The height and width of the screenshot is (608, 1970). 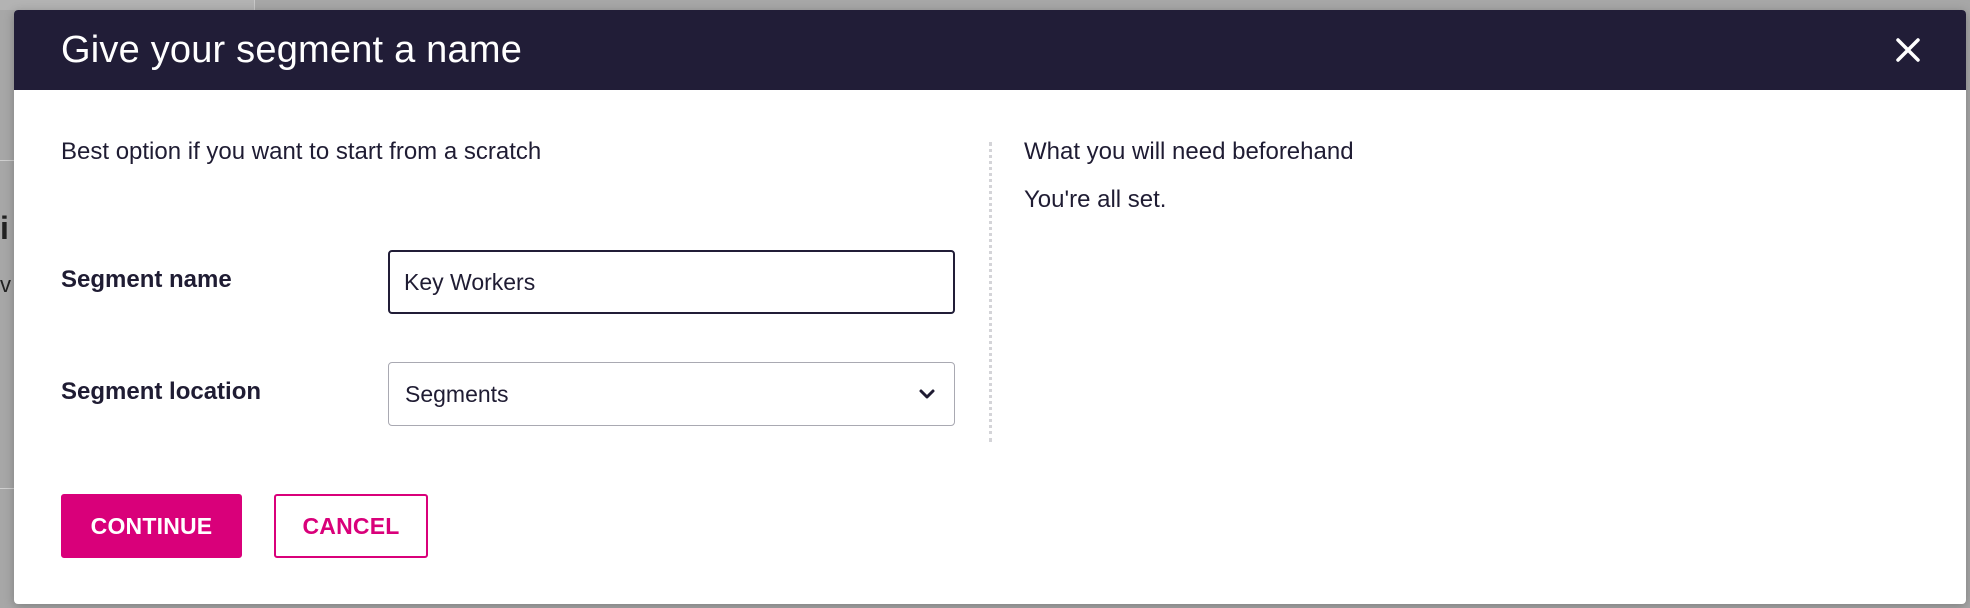 What do you see at coordinates (151, 526) in the screenshot?
I see `continue-button: CONTINUE` at bounding box center [151, 526].